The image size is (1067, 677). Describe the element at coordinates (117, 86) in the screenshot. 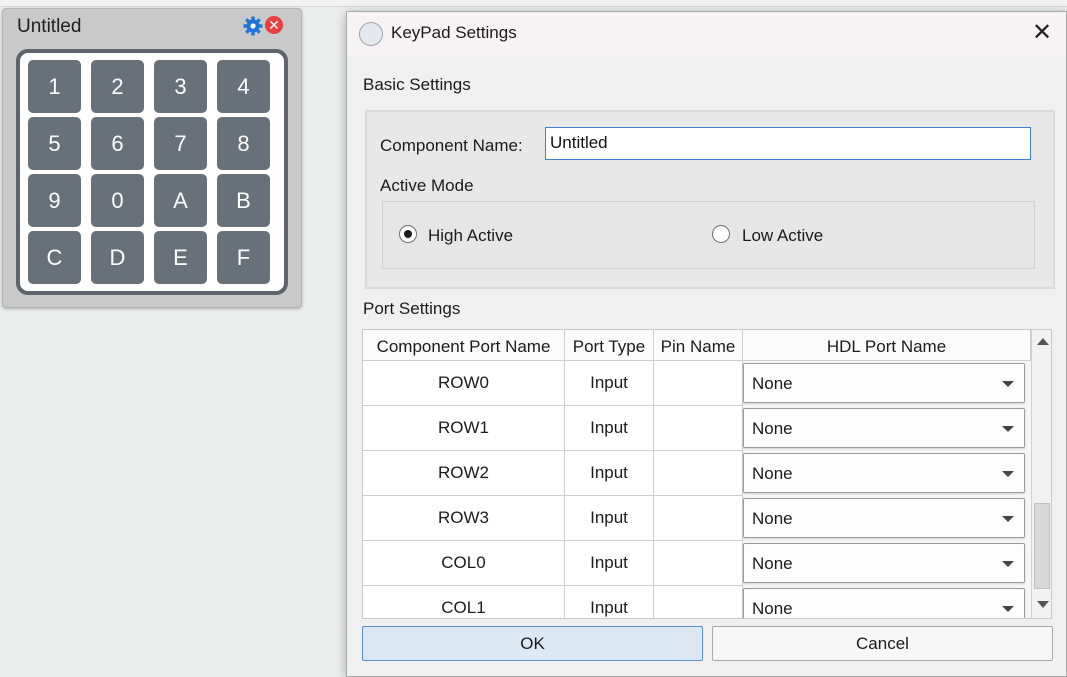

I see `keypad-key: 2` at that location.